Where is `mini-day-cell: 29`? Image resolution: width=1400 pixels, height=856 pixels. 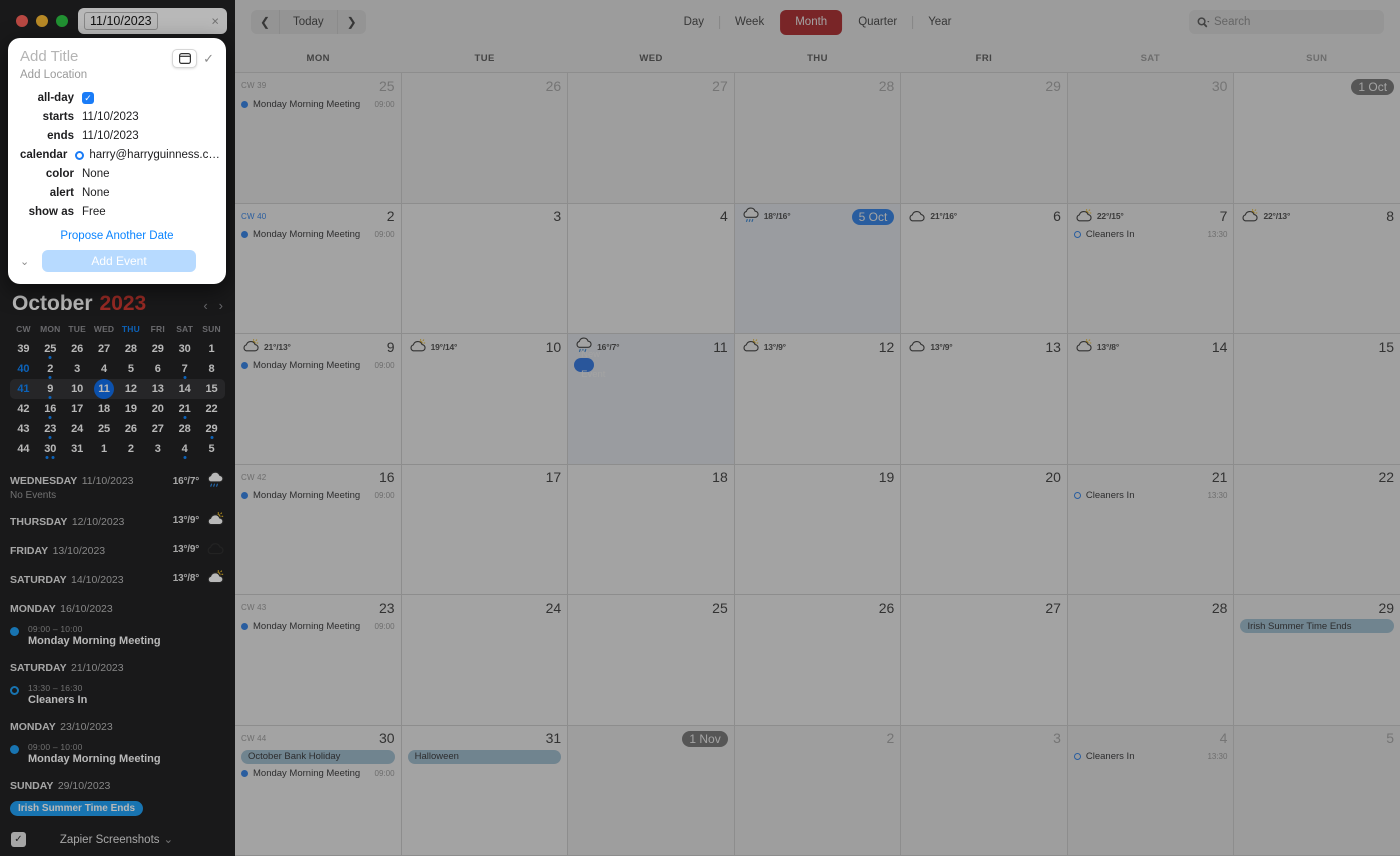
mini-day-cell: 29 is located at coordinates (157, 349).